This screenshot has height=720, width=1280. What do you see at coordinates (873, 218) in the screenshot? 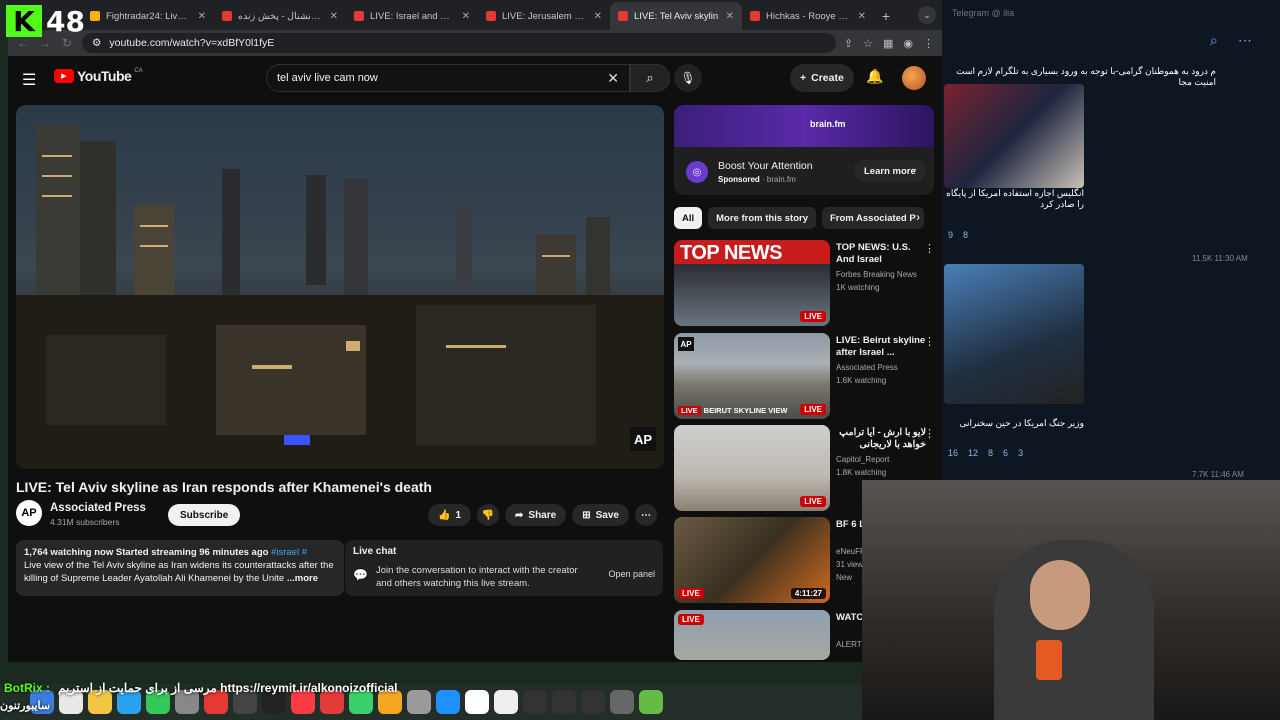
I see `chip-from-ap: From Associated P` at bounding box center [873, 218].